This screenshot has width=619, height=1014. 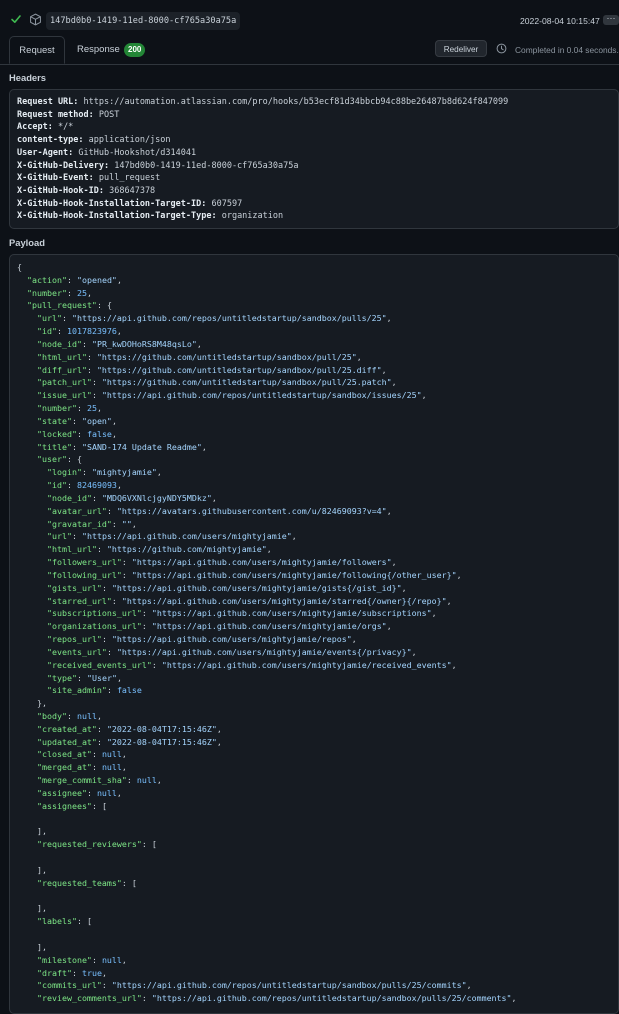 What do you see at coordinates (127, 140) in the screenshot?
I see `header-value: application/json` at bounding box center [127, 140].